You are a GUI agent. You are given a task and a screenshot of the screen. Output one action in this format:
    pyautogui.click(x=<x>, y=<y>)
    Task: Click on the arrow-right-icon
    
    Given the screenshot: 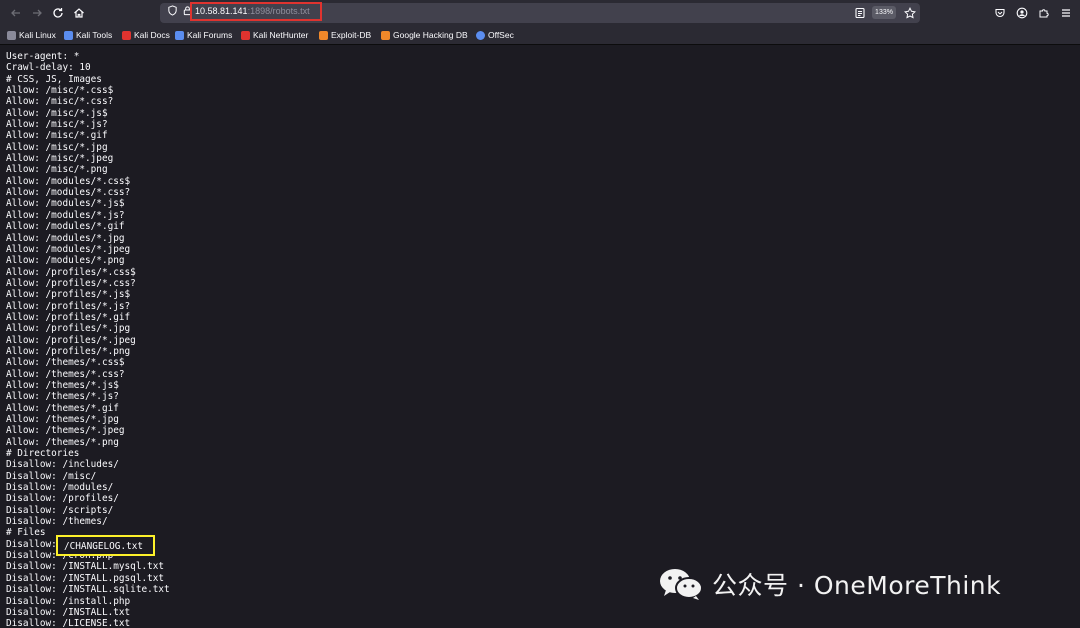 What is the action you would take?
    pyautogui.click(x=37, y=13)
    